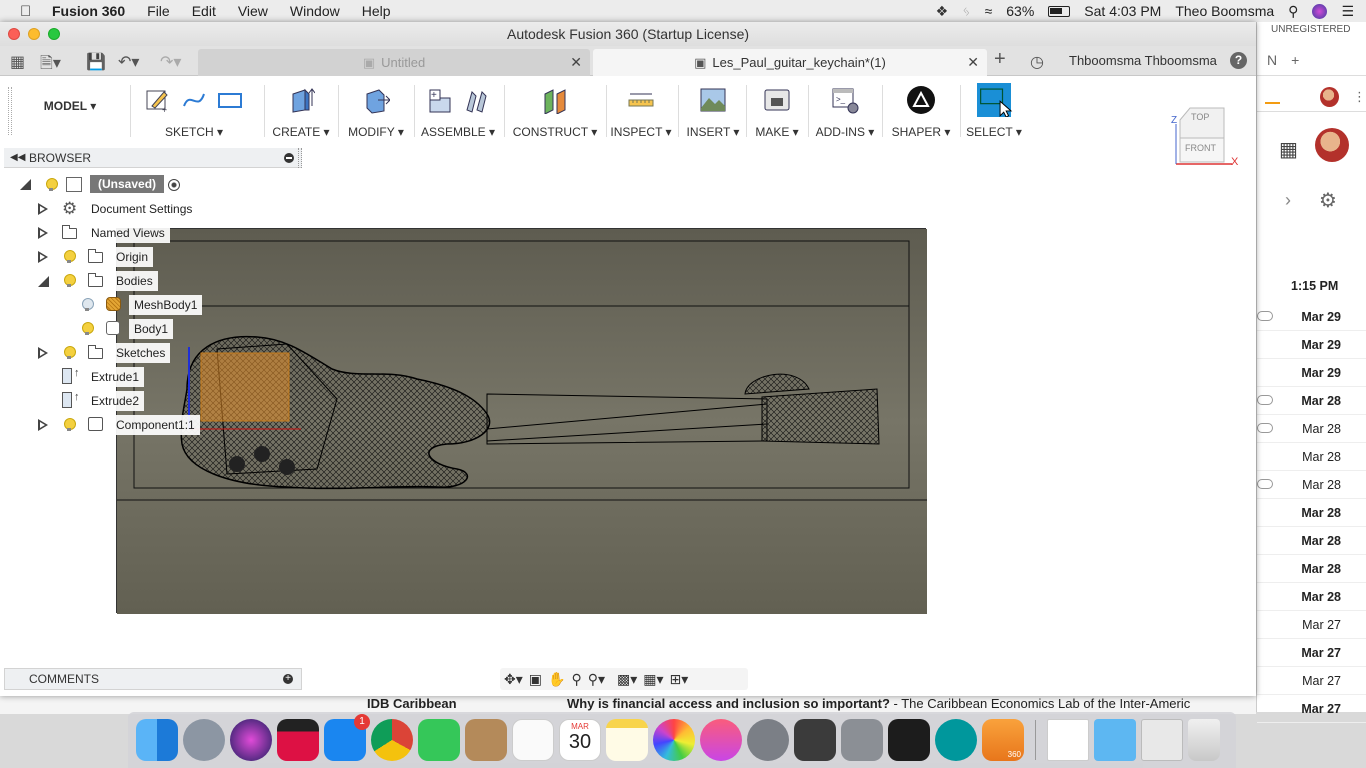 This screenshot has height=768, width=1366. Describe the element at coordinates (713, 100) in the screenshot. I see `insert-image-icon` at that location.